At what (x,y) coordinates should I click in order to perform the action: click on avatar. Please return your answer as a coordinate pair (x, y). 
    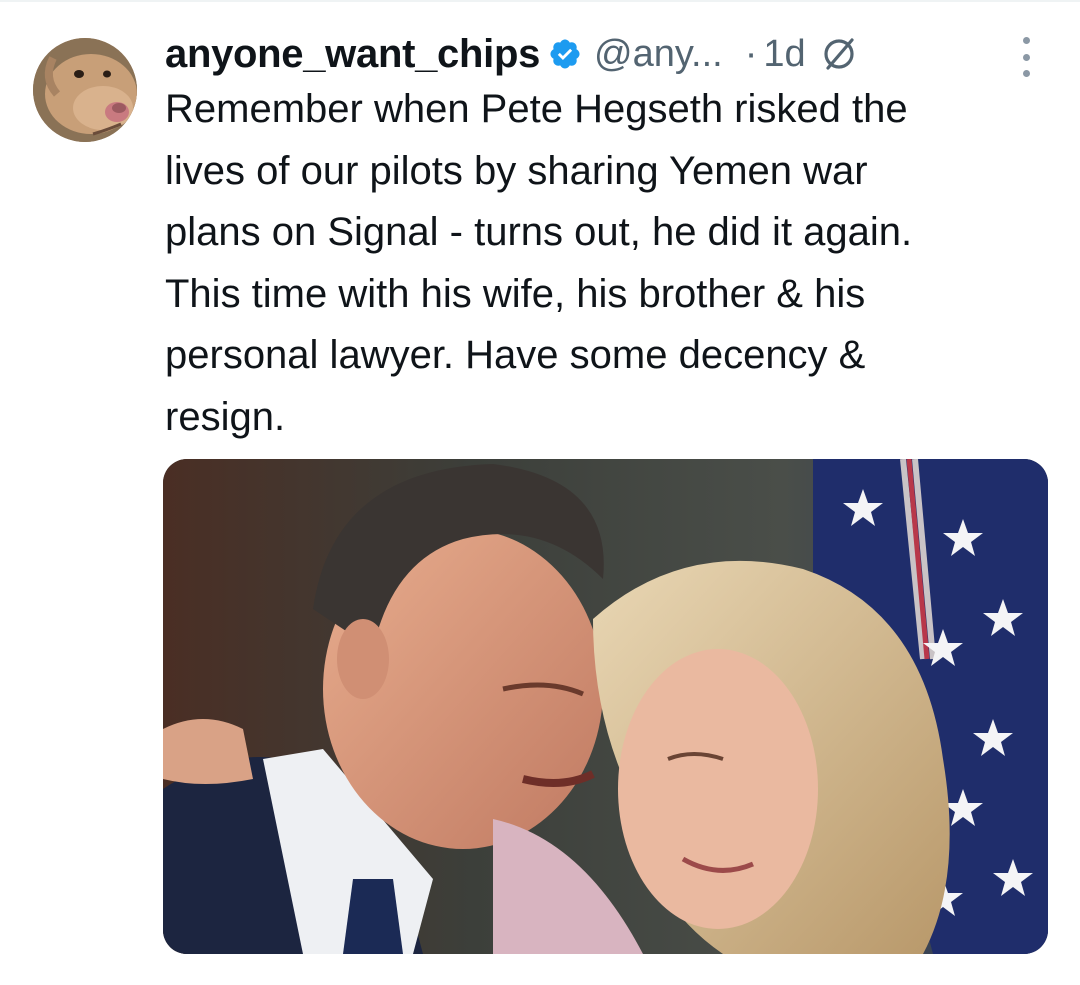
    Looking at the image, I should click on (85, 90).